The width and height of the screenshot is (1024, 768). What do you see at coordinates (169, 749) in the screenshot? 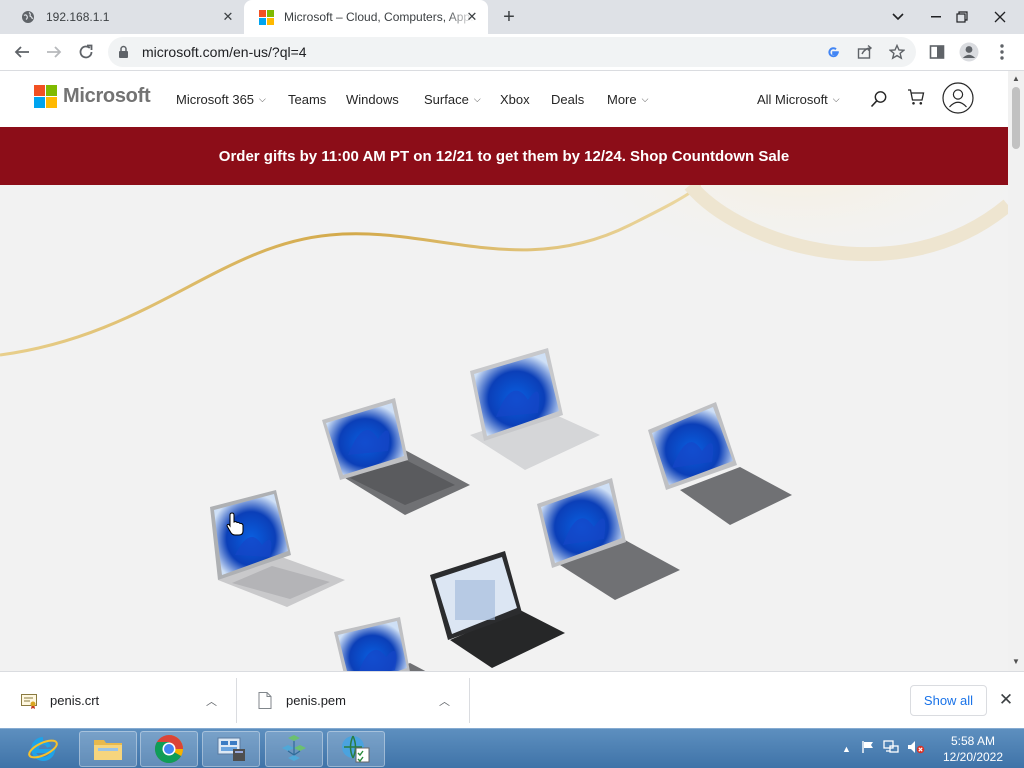
I see `chrome-icon` at bounding box center [169, 749].